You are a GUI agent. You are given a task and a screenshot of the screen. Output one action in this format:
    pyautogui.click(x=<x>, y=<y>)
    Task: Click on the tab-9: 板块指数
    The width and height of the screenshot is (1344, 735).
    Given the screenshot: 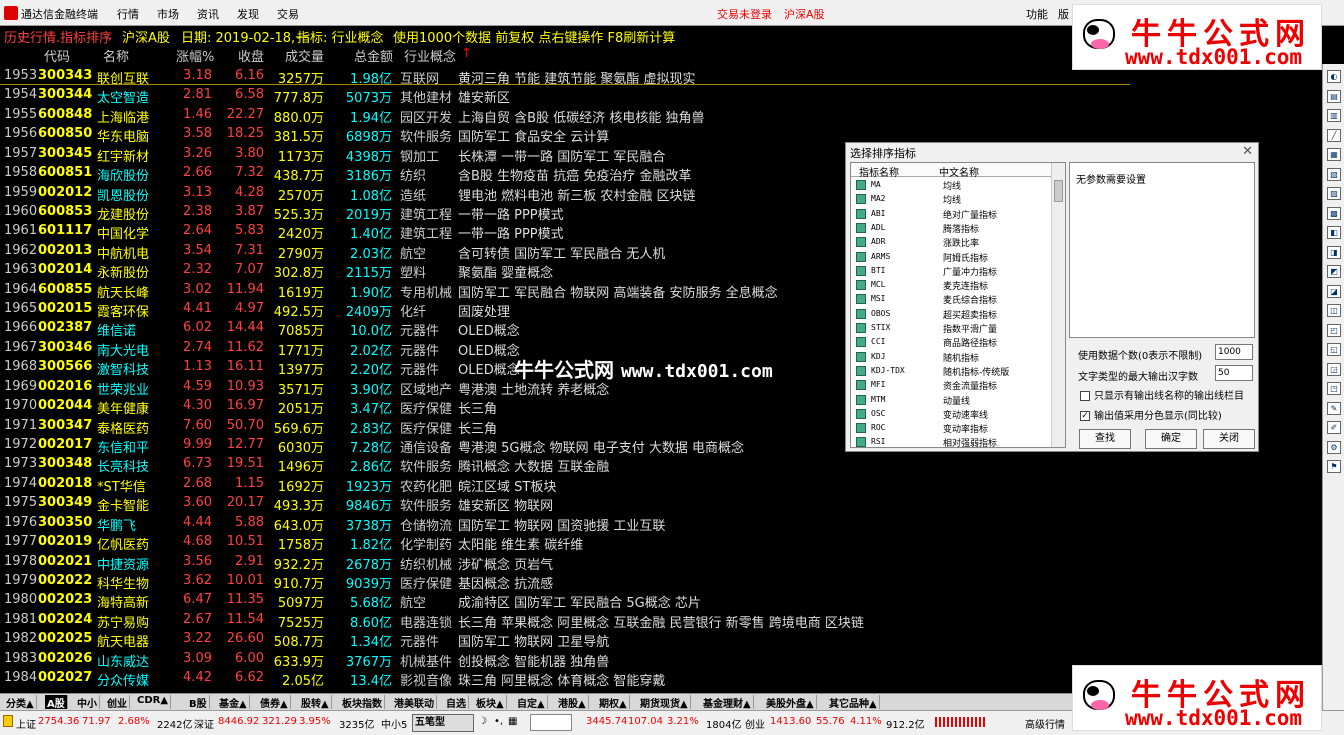 What is the action you would take?
    pyautogui.click(x=362, y=702)
    